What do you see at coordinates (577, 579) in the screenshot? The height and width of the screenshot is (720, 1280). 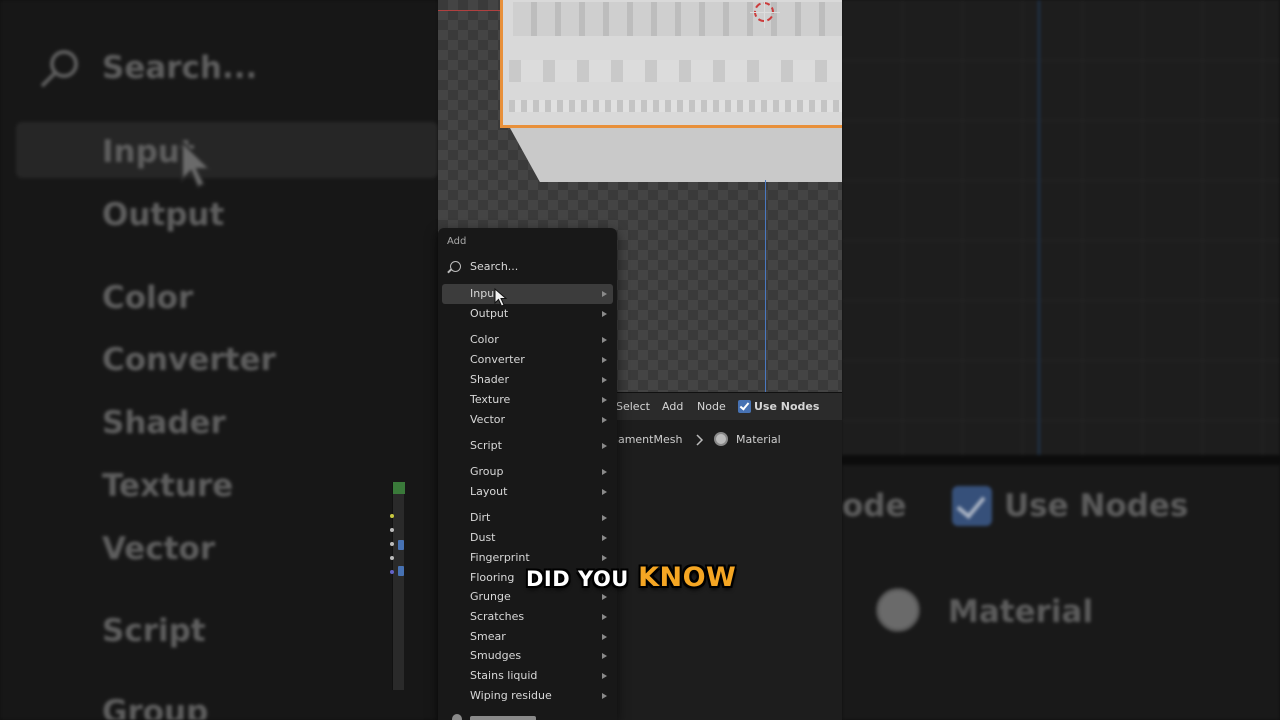 I see `caption-text: DID YOU` at bounding box center [577, 579].